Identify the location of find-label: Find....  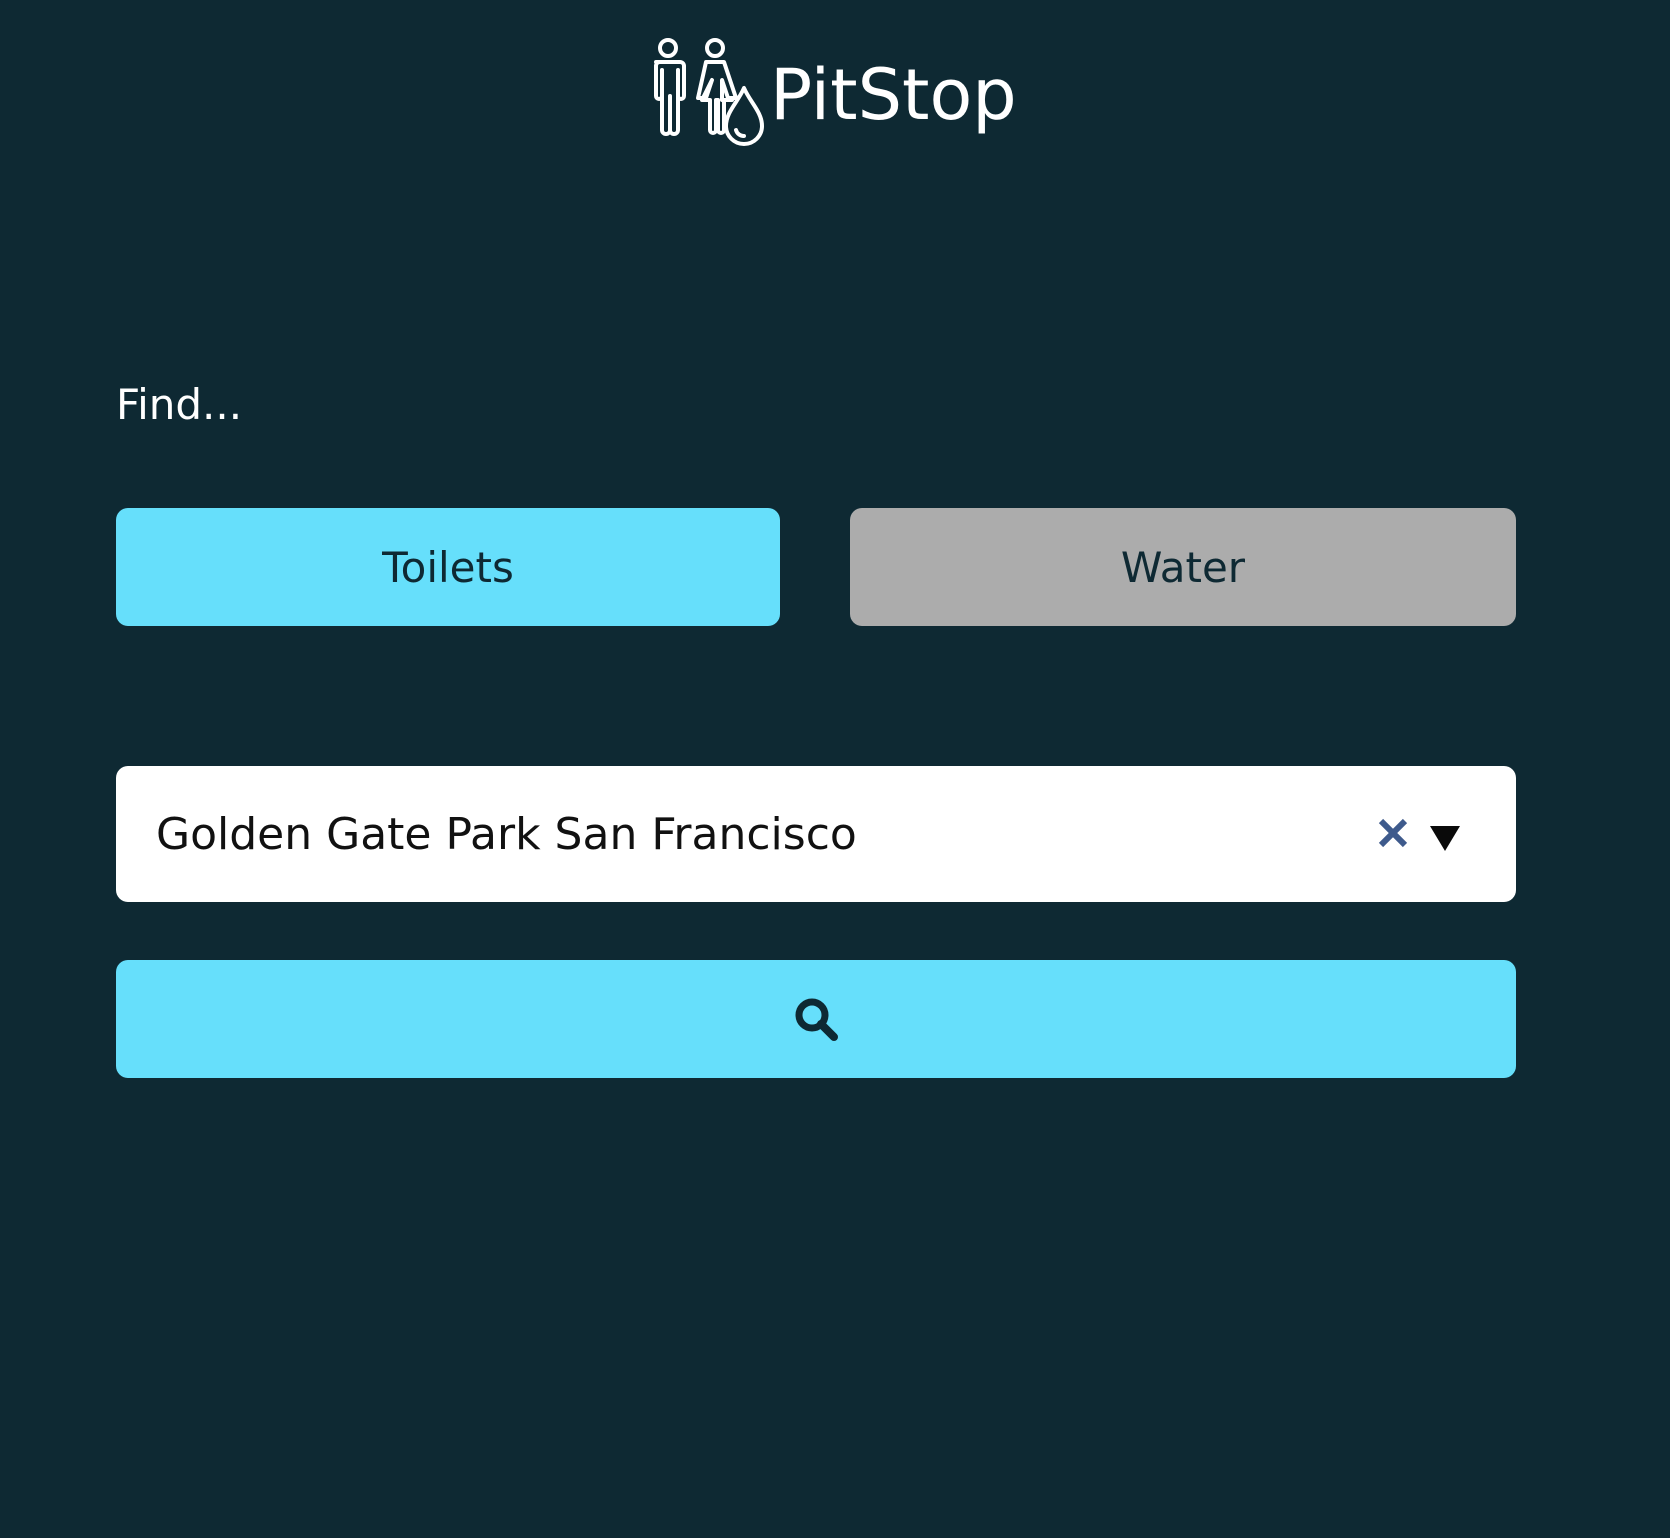
(179, 404).